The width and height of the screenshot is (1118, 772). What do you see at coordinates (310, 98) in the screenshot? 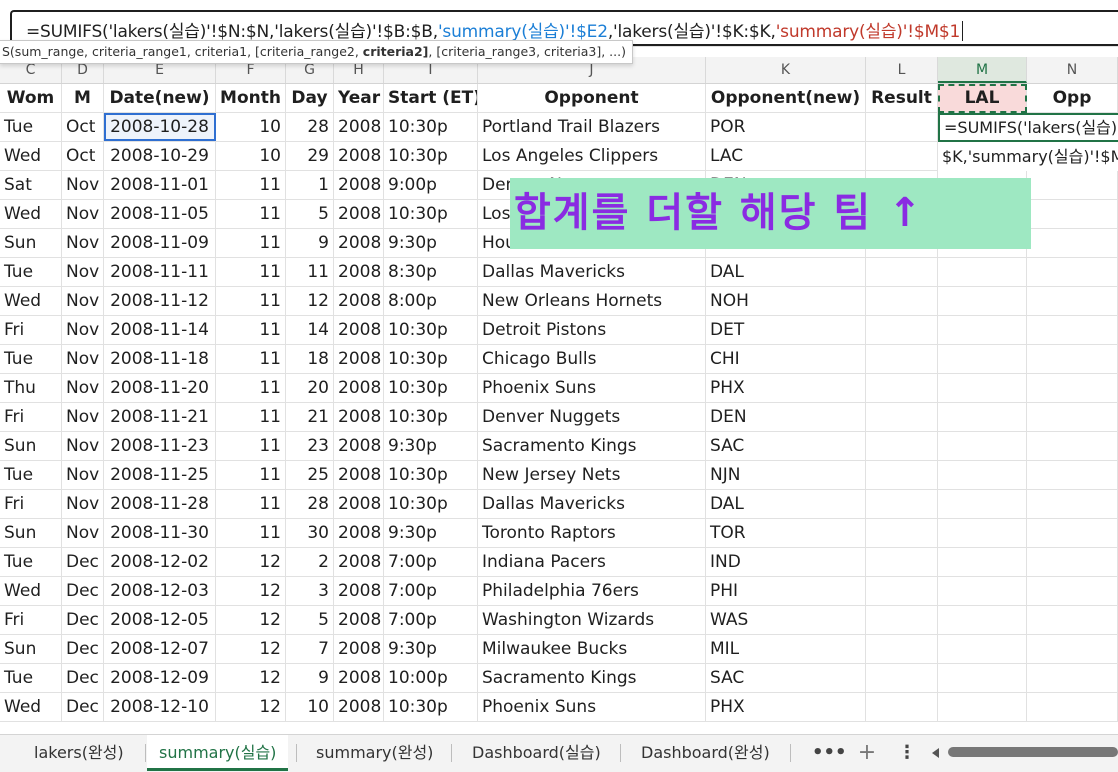
I see `header-day: Day` at bounding box center [310, 98].